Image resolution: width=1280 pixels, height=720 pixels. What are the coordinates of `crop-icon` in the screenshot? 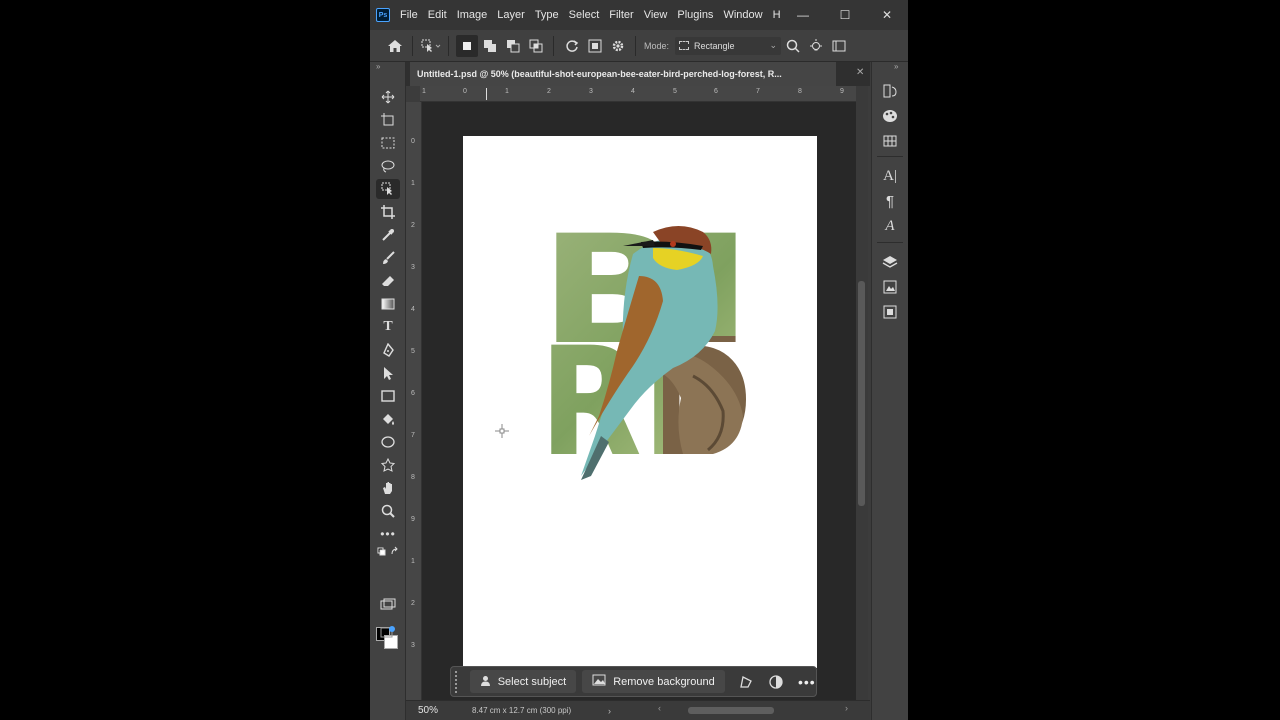 It's located at (388, 212).